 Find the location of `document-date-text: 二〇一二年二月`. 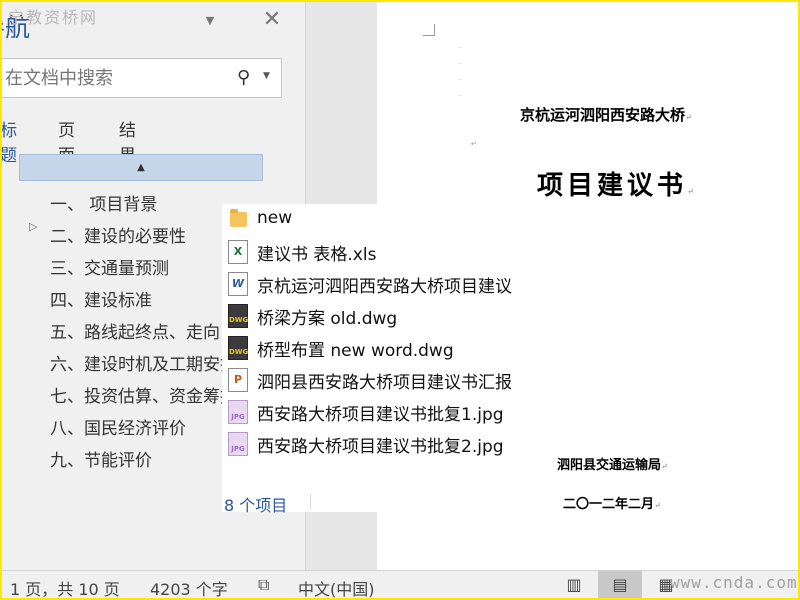

document-date-text: 二〇一二年二月 is located at coordinates (609, 504).